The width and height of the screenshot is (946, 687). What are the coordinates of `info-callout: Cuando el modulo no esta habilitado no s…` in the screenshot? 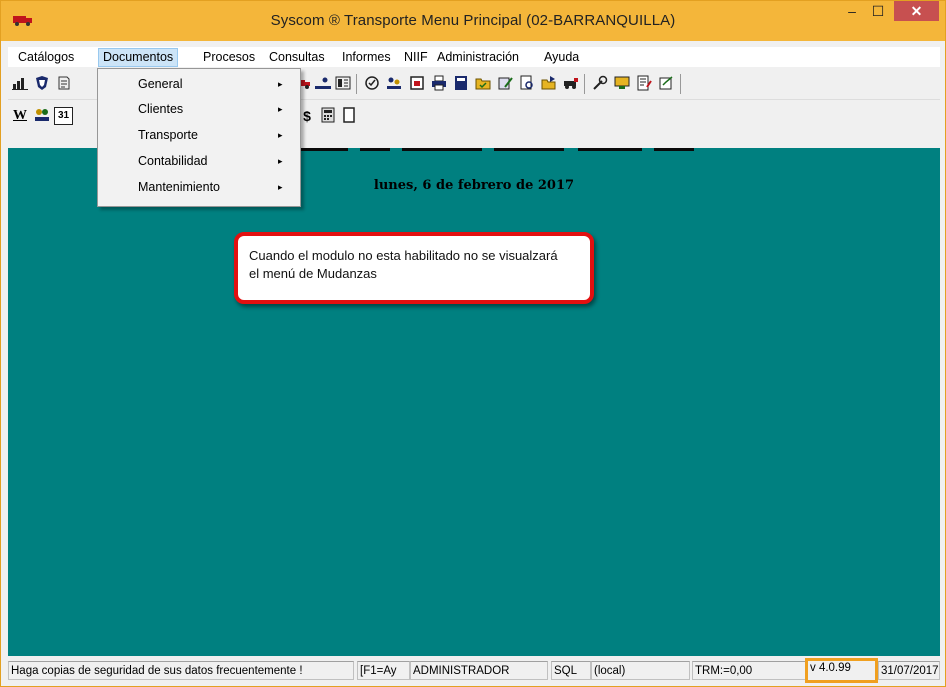 It's located at (414, 268).